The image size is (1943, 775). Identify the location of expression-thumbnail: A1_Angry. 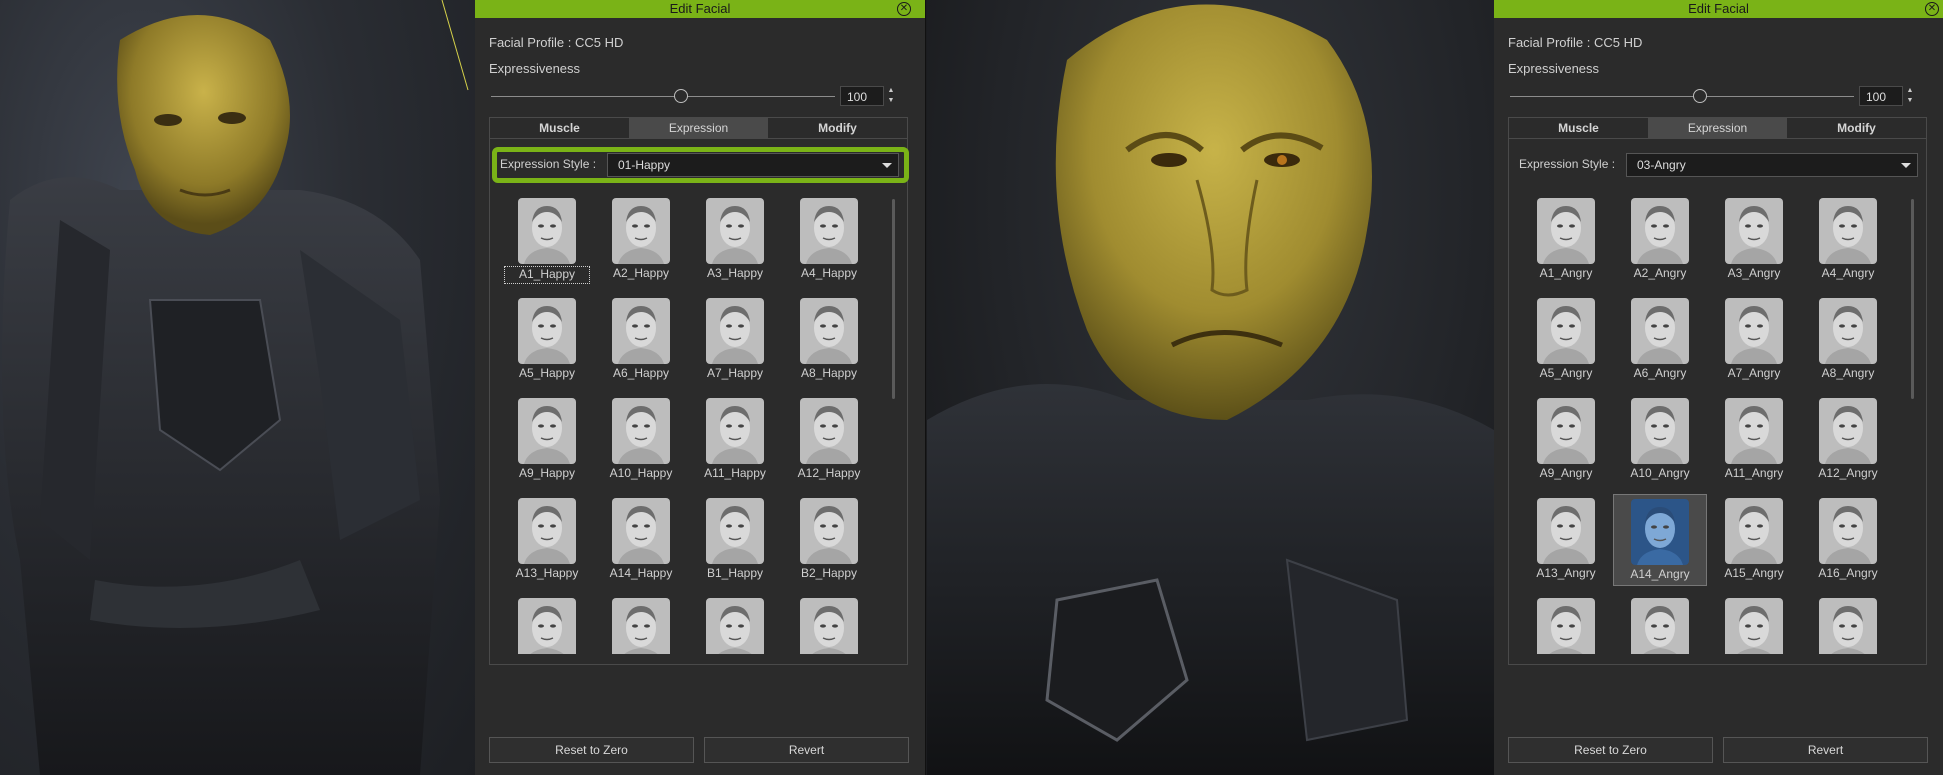
(1566, 240).